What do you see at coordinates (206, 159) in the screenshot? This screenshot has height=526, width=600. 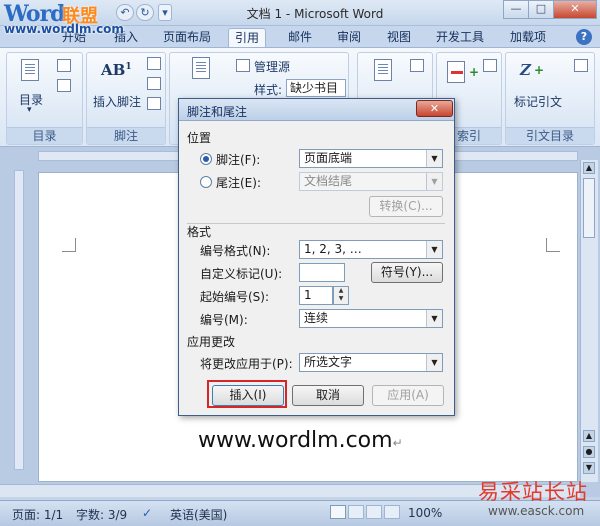 I see `footnote-radio` at bounding box center [206, 159].